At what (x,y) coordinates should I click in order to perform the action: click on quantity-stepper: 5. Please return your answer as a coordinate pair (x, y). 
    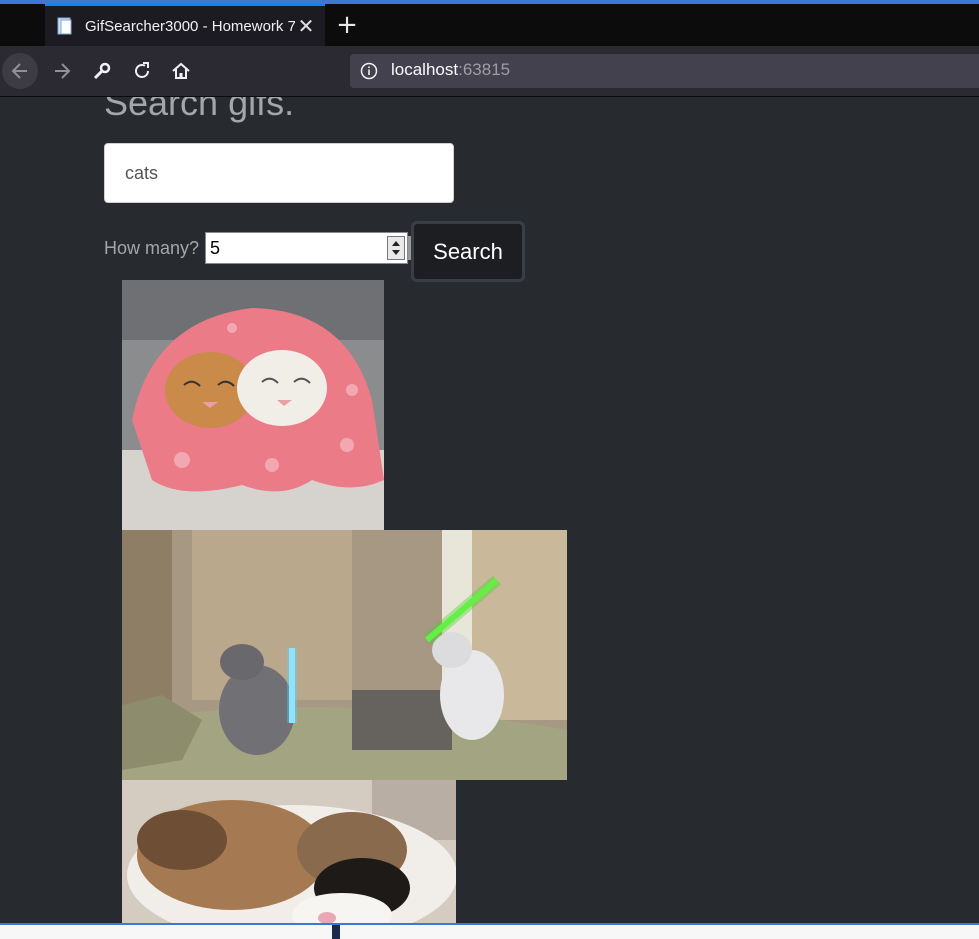
    Looking at the image, I should click on (306, 248).